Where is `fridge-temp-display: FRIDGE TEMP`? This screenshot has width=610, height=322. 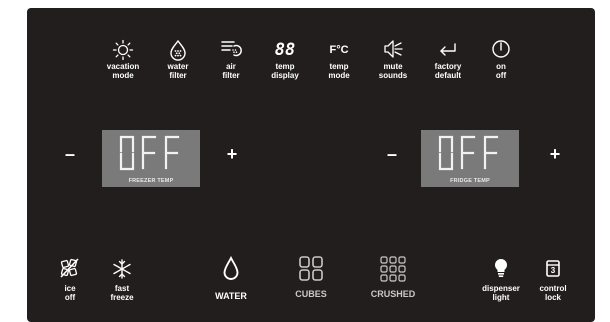
fridge-temp-display: FRIDGE TEMP is located at coordinates (470, 158).